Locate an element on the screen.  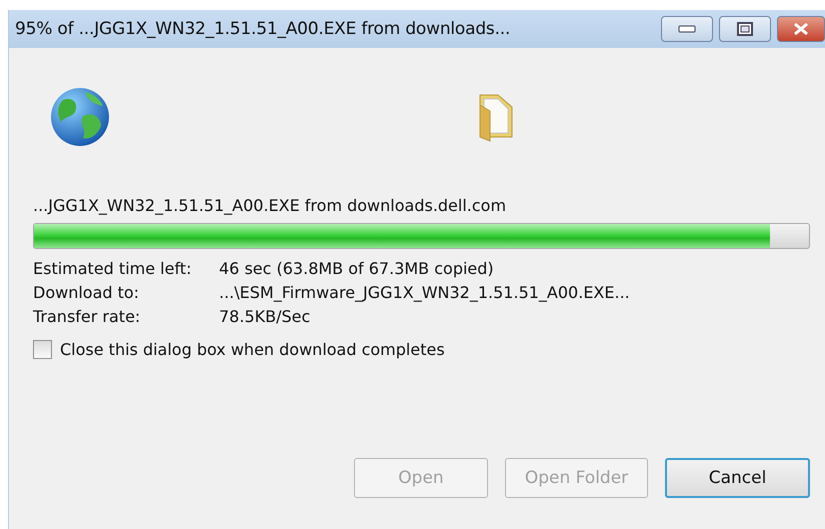
minimize-button is located at coordinates (687, 29).